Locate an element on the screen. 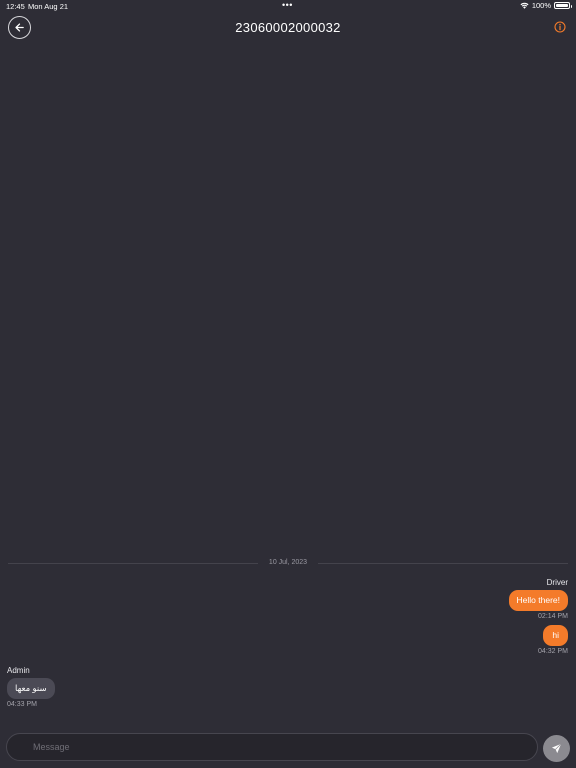  separator-line-right is located at coordinates (443, 563).